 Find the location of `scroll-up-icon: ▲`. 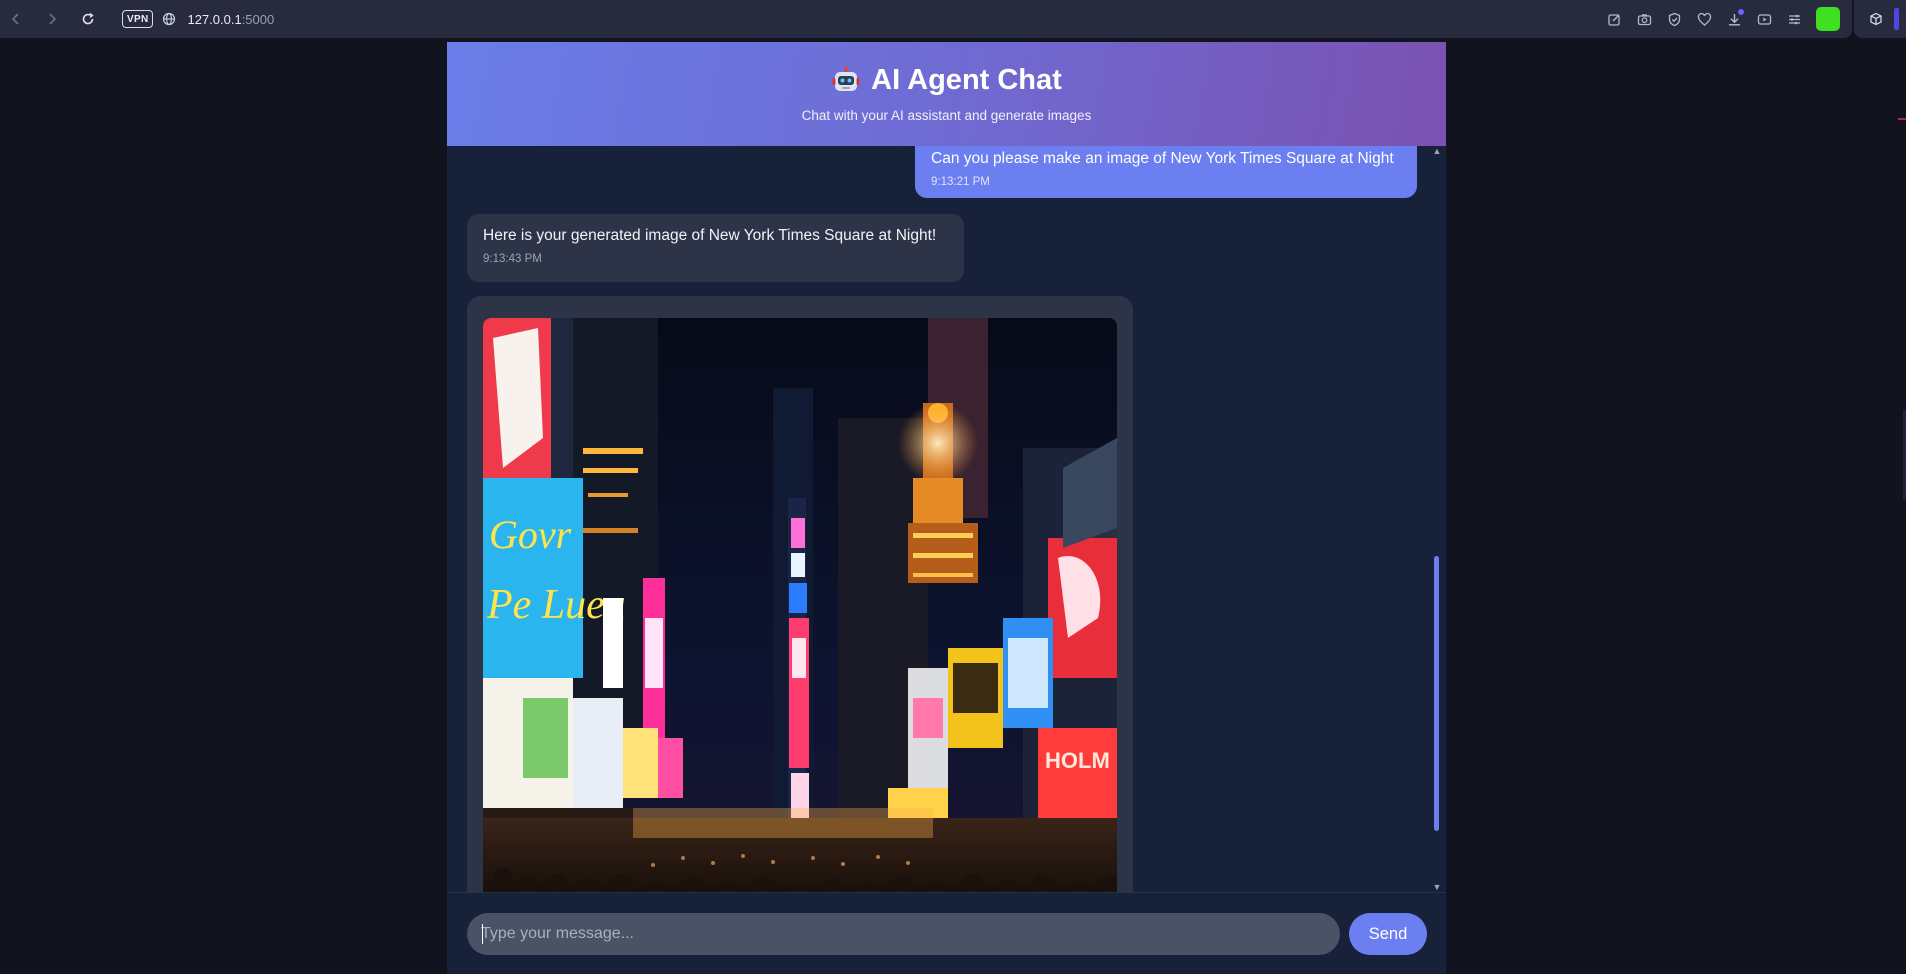

scroll-up-icon: ▲ is located at coordinates (1437, 151).